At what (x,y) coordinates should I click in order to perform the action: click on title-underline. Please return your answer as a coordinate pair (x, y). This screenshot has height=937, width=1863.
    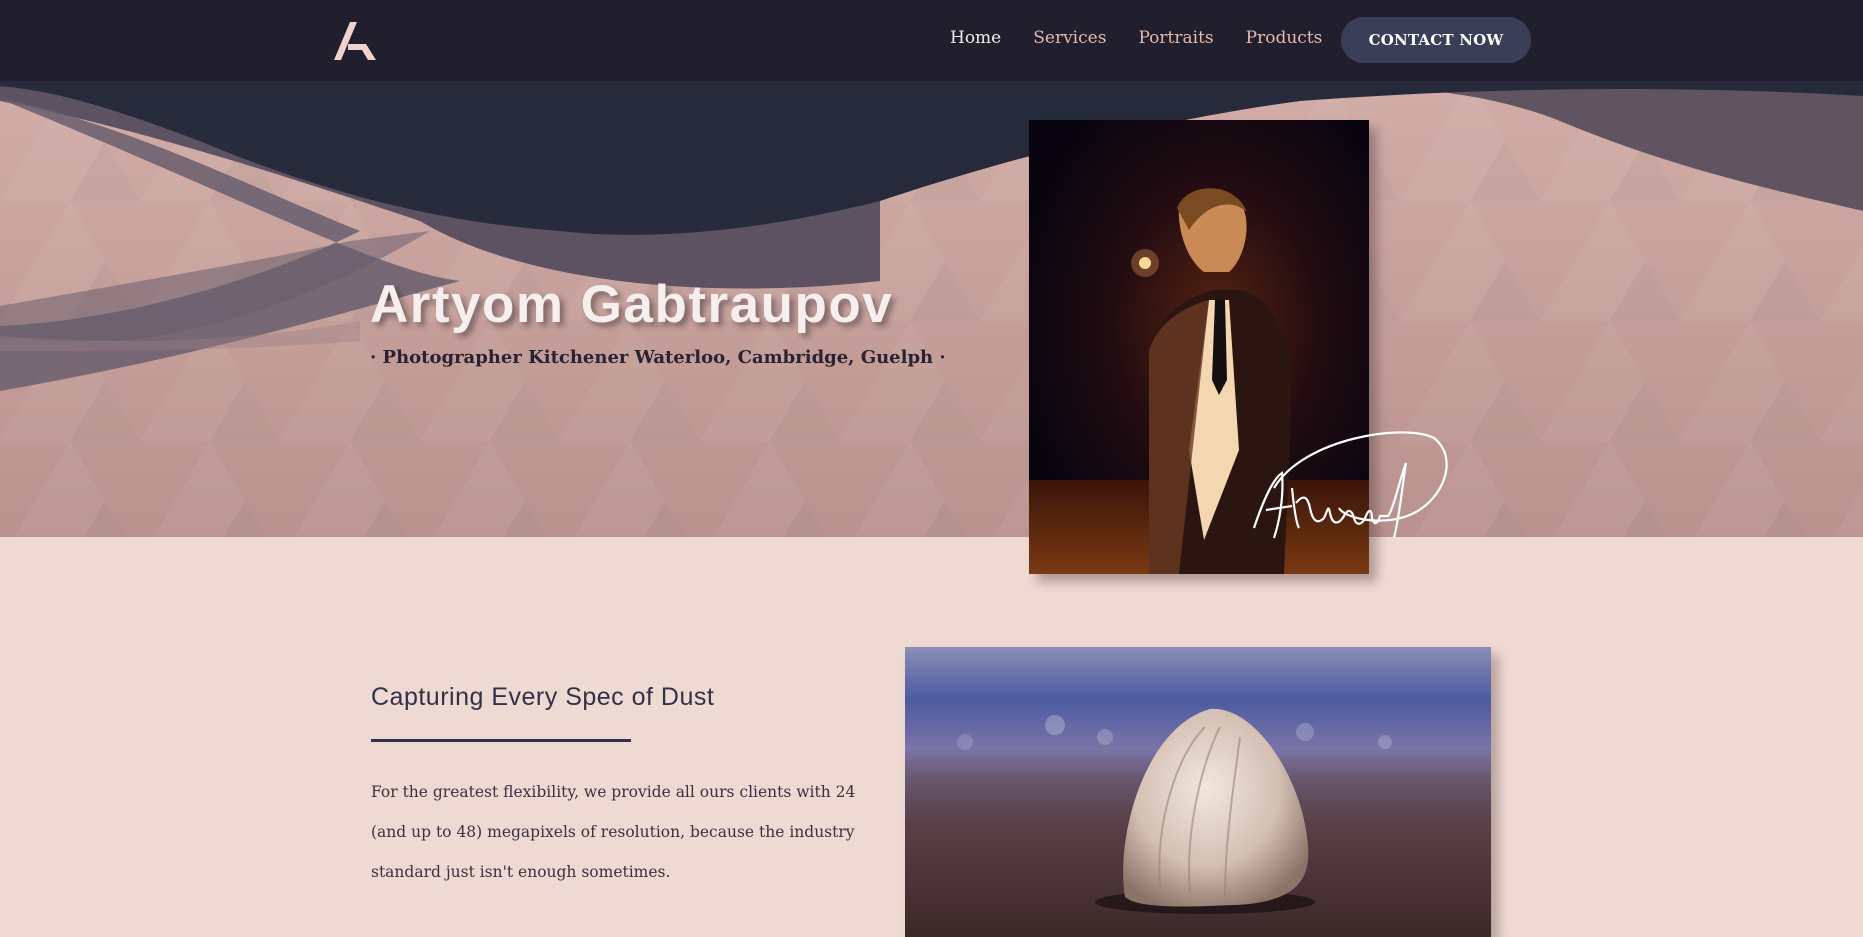
    Looking at the image, I should click on (501, 740).